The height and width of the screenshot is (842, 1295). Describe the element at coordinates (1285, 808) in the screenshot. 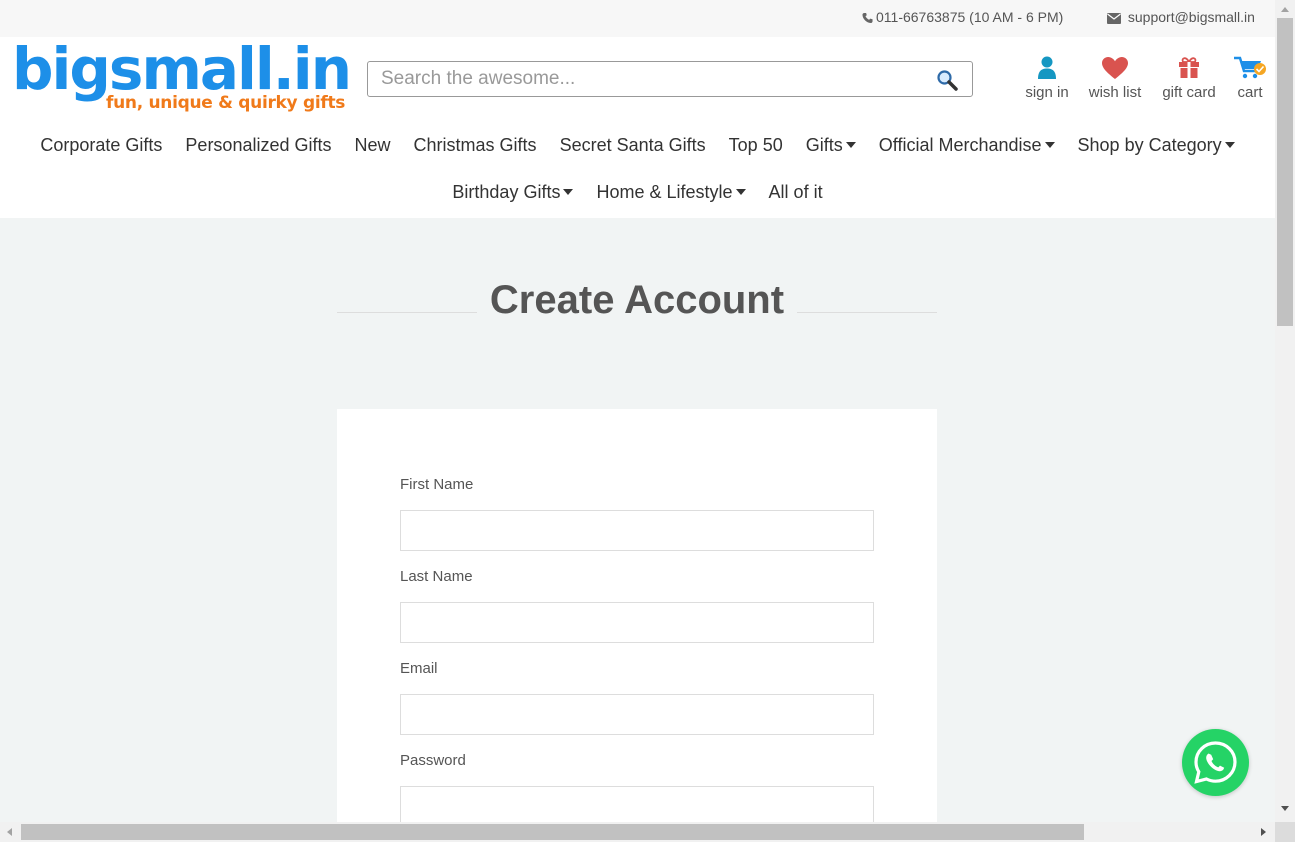

I see `scroll-down-arrow-icon` at that location.